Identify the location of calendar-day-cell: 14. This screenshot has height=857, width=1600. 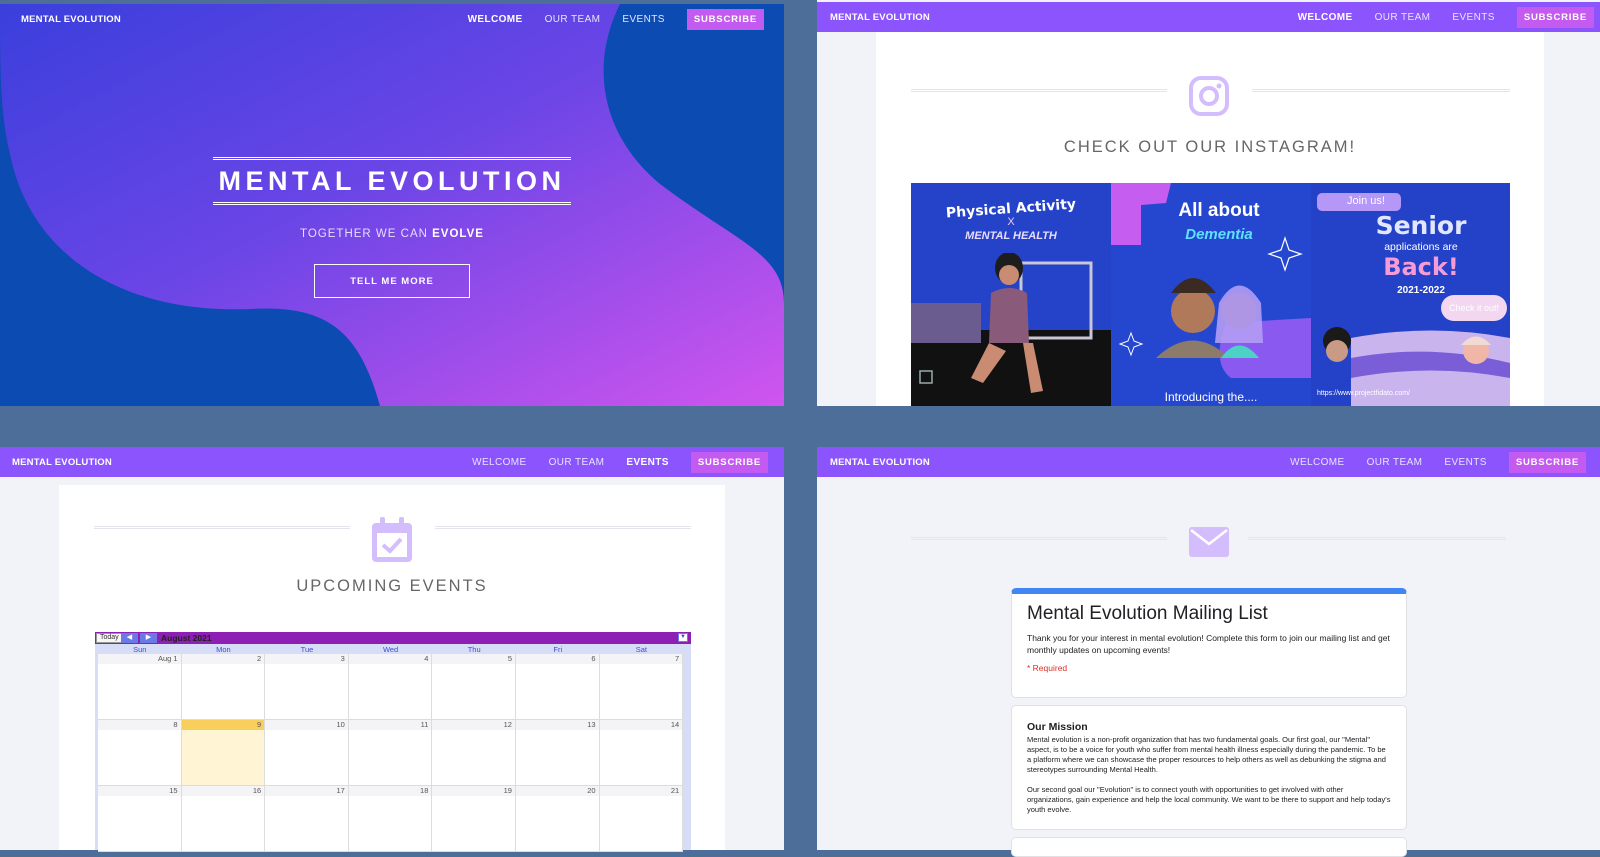
(641, 753).